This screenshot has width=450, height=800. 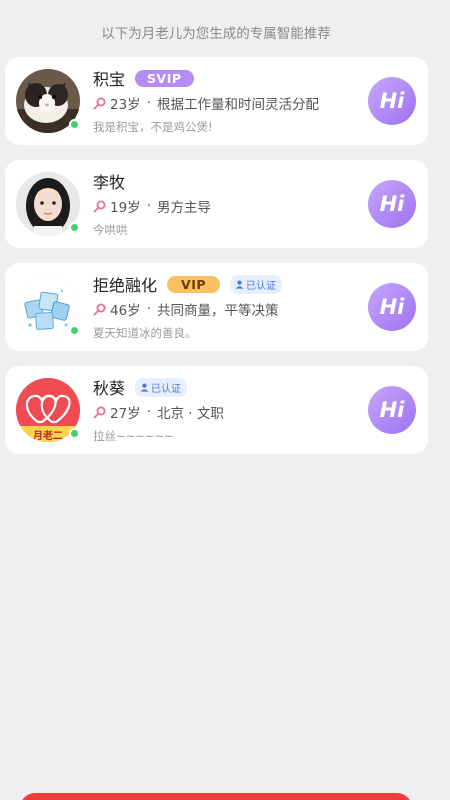 What do you see at coordinates (133, 436) in the screenshot?
I see `user-bio: 拉丝~~~~~~` at bounding box center [133, 436].